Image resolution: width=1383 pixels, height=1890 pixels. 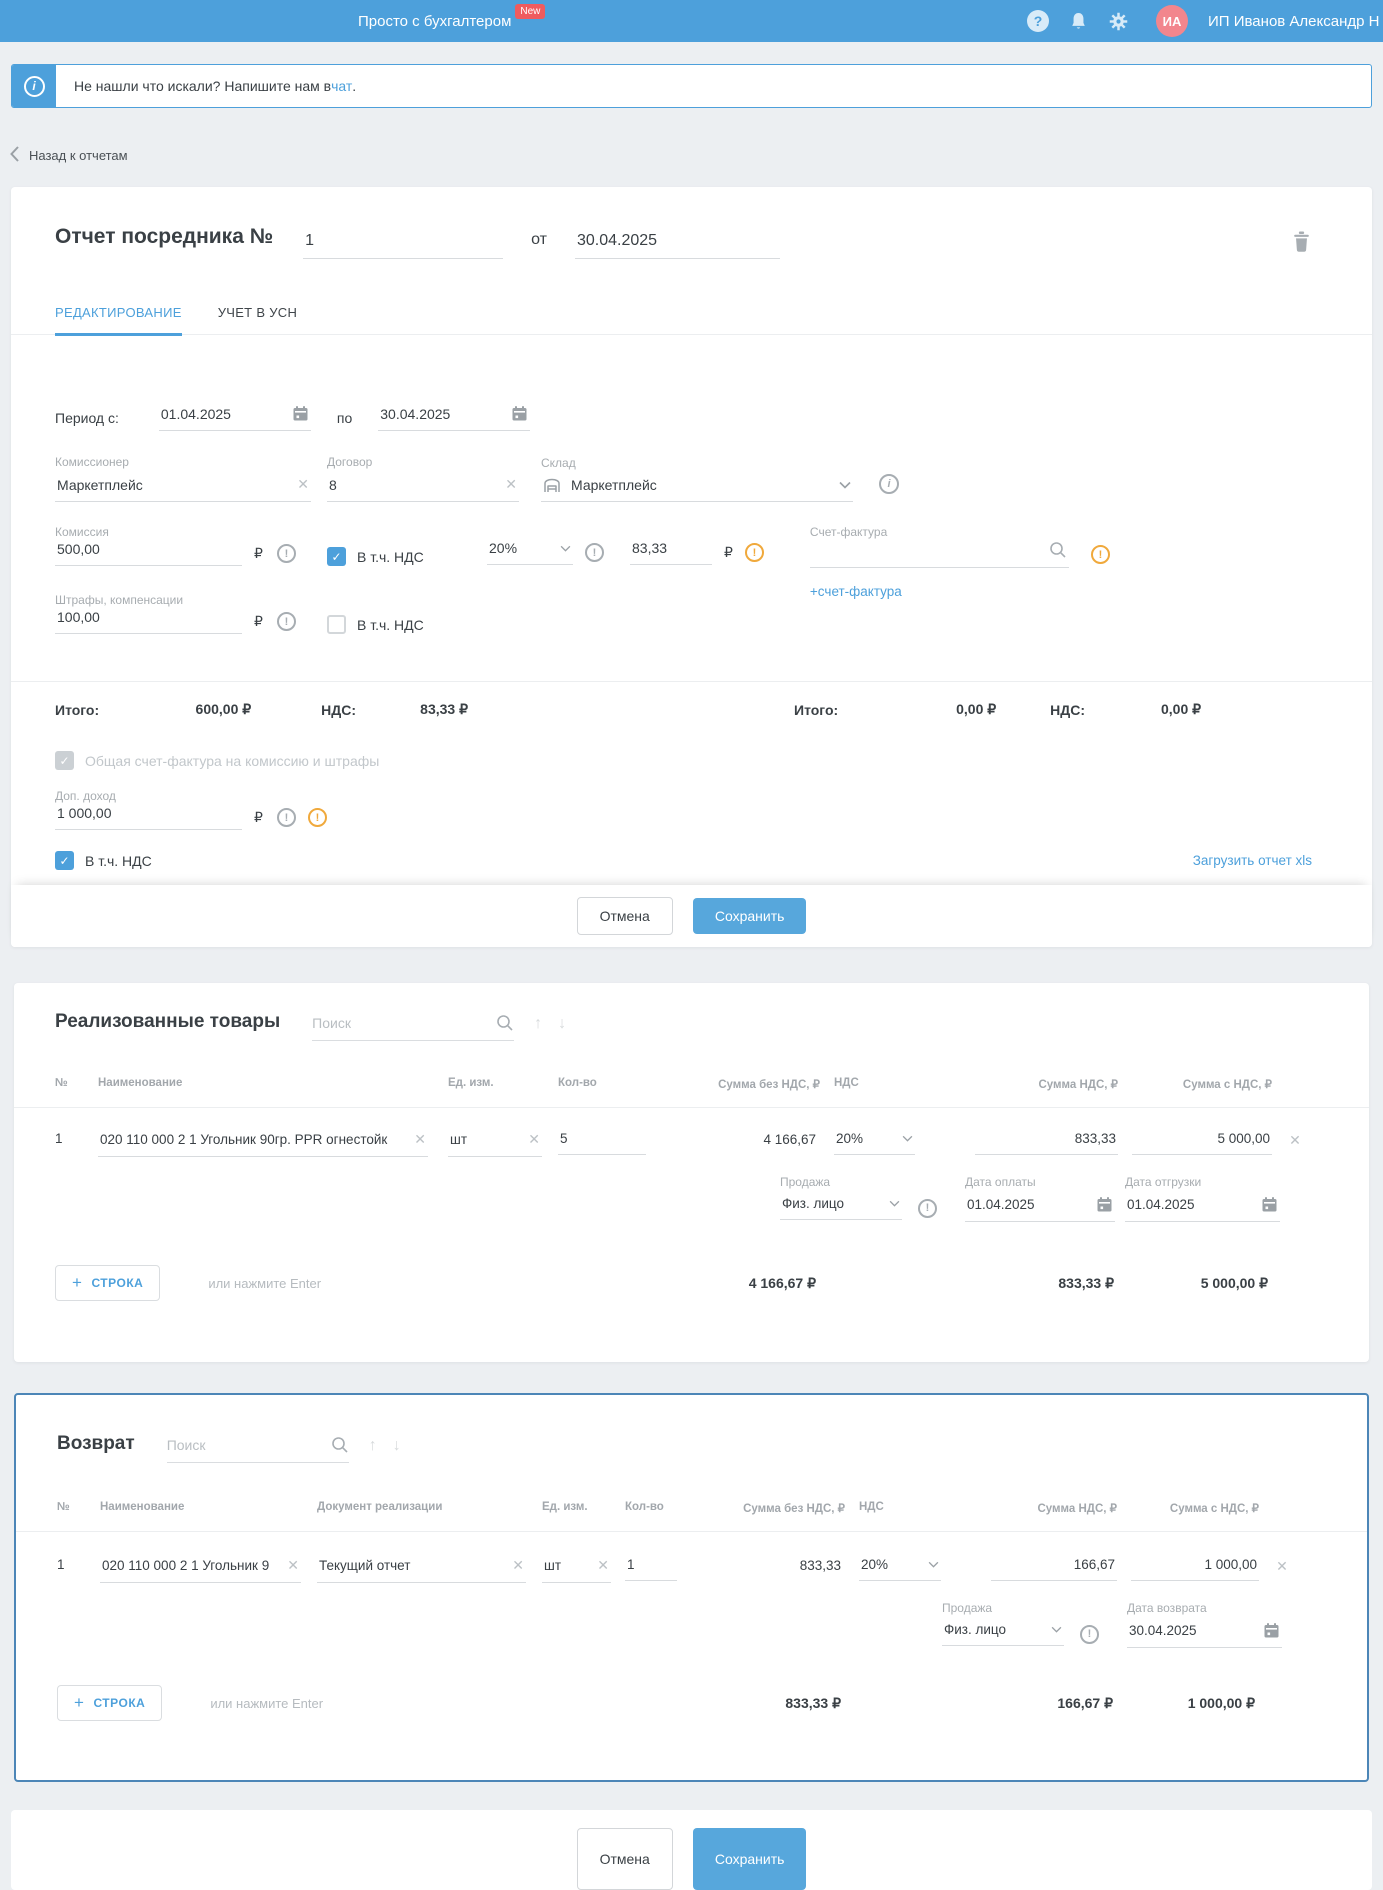 I want to click on upload-xls-link: Загрузить отчет xls, so click(x=1252, y=860).